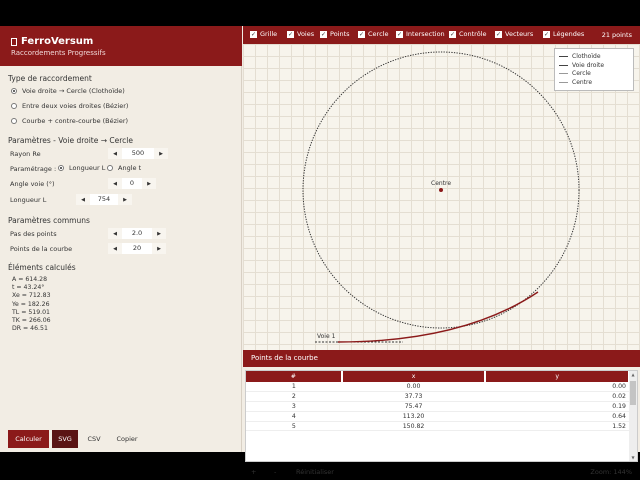  Describe the element at coordinates (441, 472) in the screenshot. I see `bottom-bar: + - Réinitialiser Zoom: 144%` at that location.